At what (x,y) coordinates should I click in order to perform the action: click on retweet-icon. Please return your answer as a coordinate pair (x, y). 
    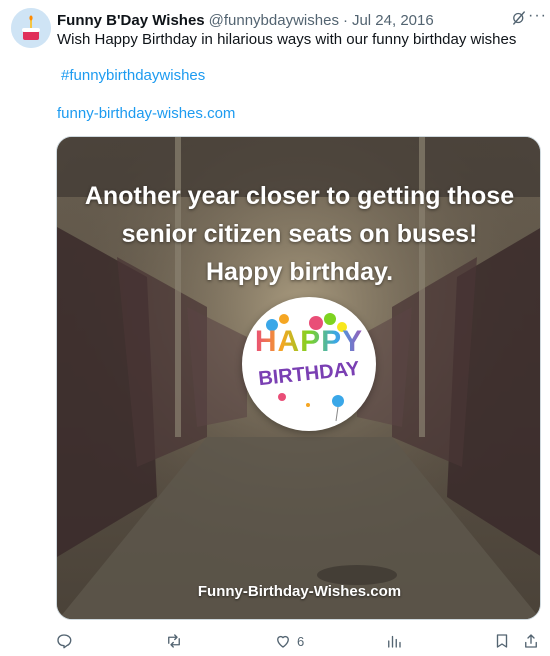
    Looking at the image, I should click on (174, 641).